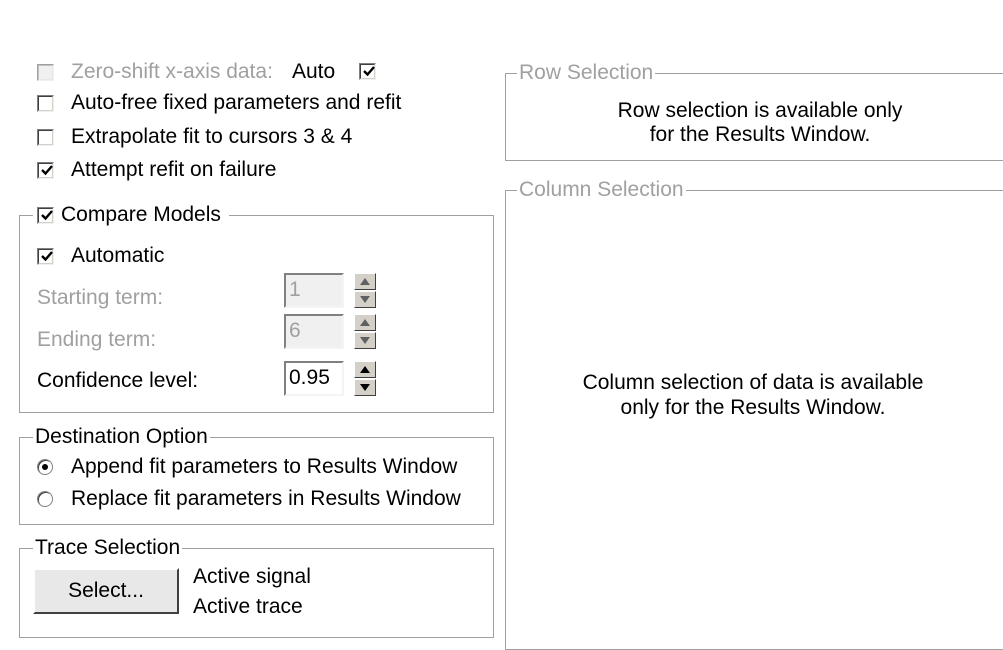  Describe the element at coordinates (236, 102) in the screenshot. I see `auto-free-label: Auto-free fixed parameters and refit` at that location.